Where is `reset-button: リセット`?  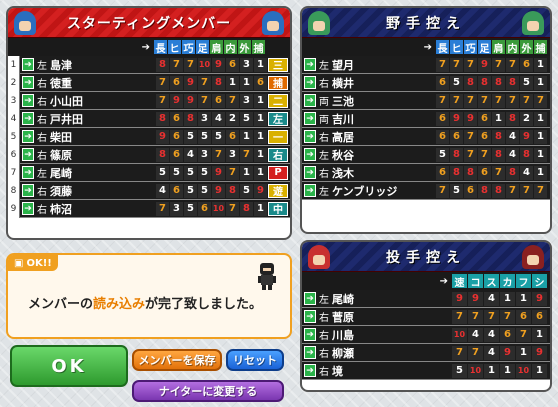
reset-button: リセット is located at coordinates (255, 360).